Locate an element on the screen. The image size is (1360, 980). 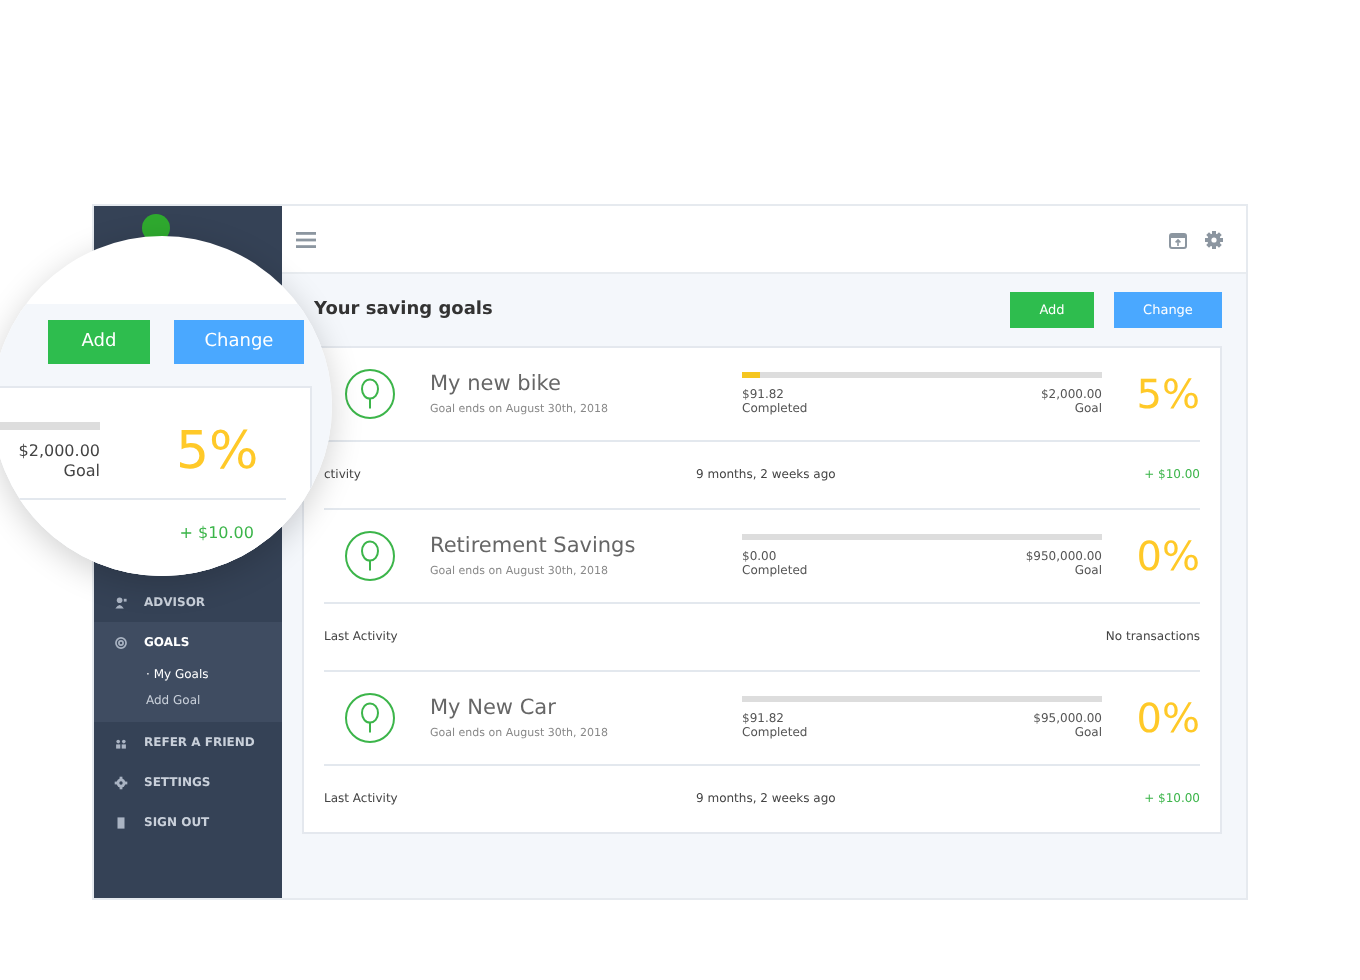
goal-amount: $2,000.00 is located at coordinates (59, 452).